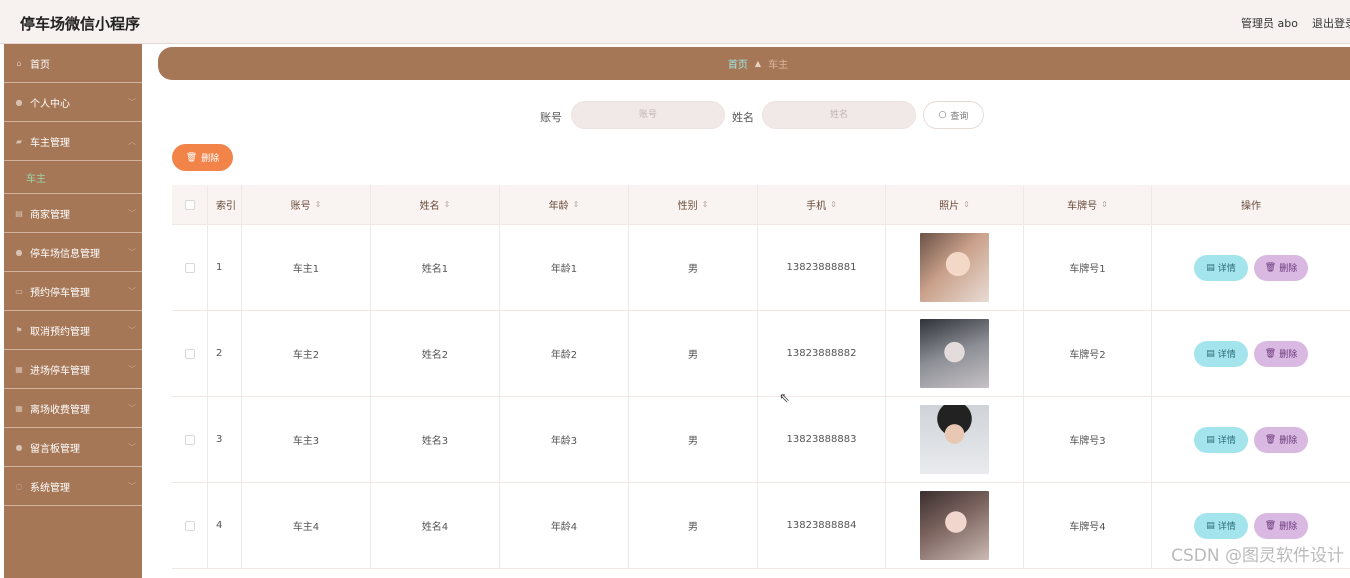 Image resolution: width=1350 pixels, height=578 pixels. Describe the element at coordinates (73, 177) in the screenshot. I see `sidebar-subitem-owner: 车主` at that location.